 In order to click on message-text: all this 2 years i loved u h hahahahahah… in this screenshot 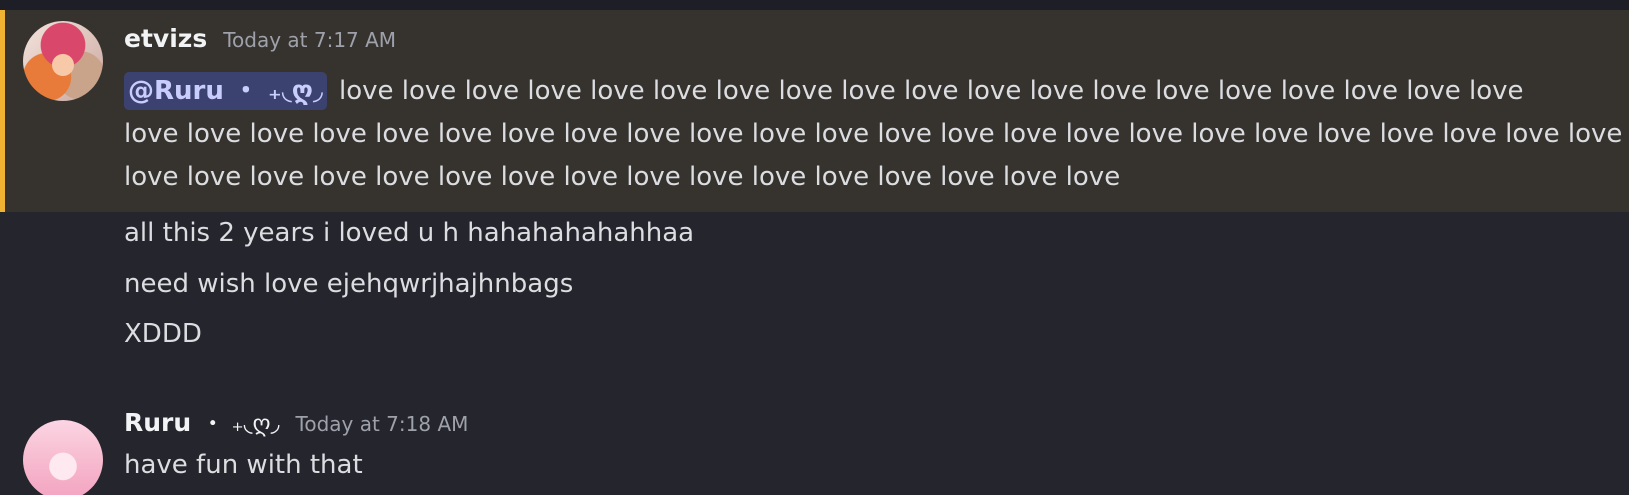, I will do `click(409, 233)`.